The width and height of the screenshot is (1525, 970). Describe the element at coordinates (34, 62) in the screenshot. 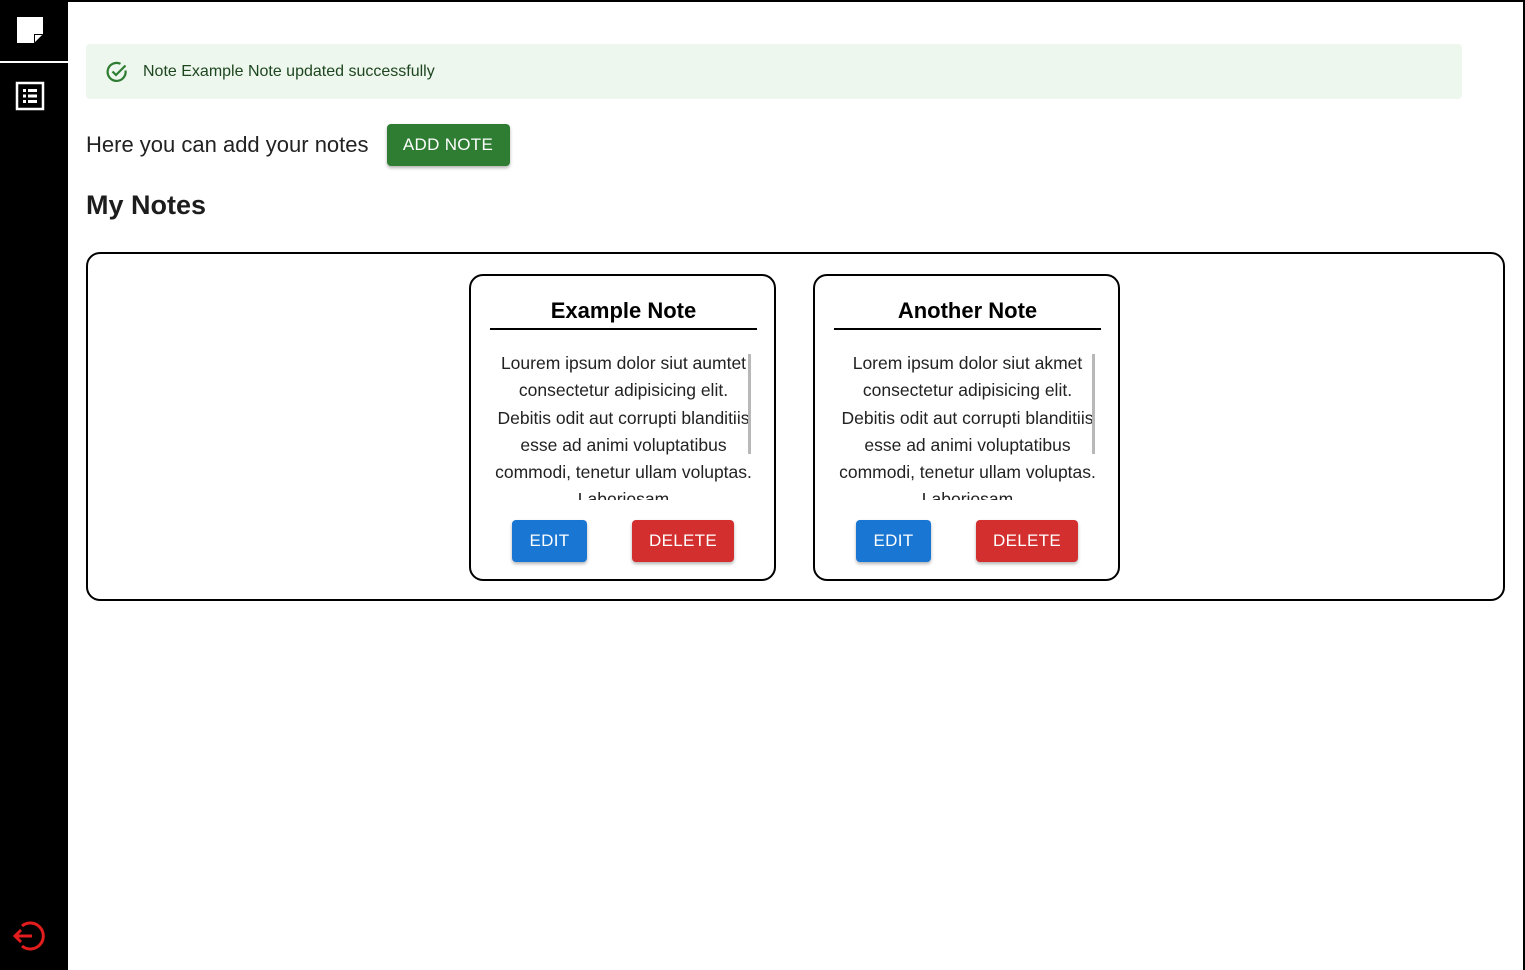

I see `sidebar-divider` at that location.